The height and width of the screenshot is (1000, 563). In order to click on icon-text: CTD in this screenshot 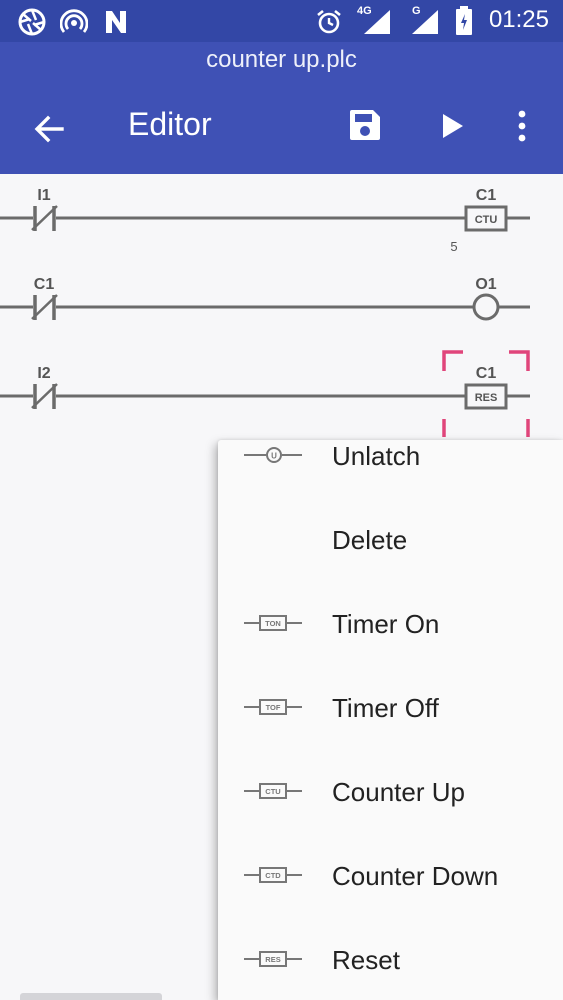, I will do `click(273, 875)`.